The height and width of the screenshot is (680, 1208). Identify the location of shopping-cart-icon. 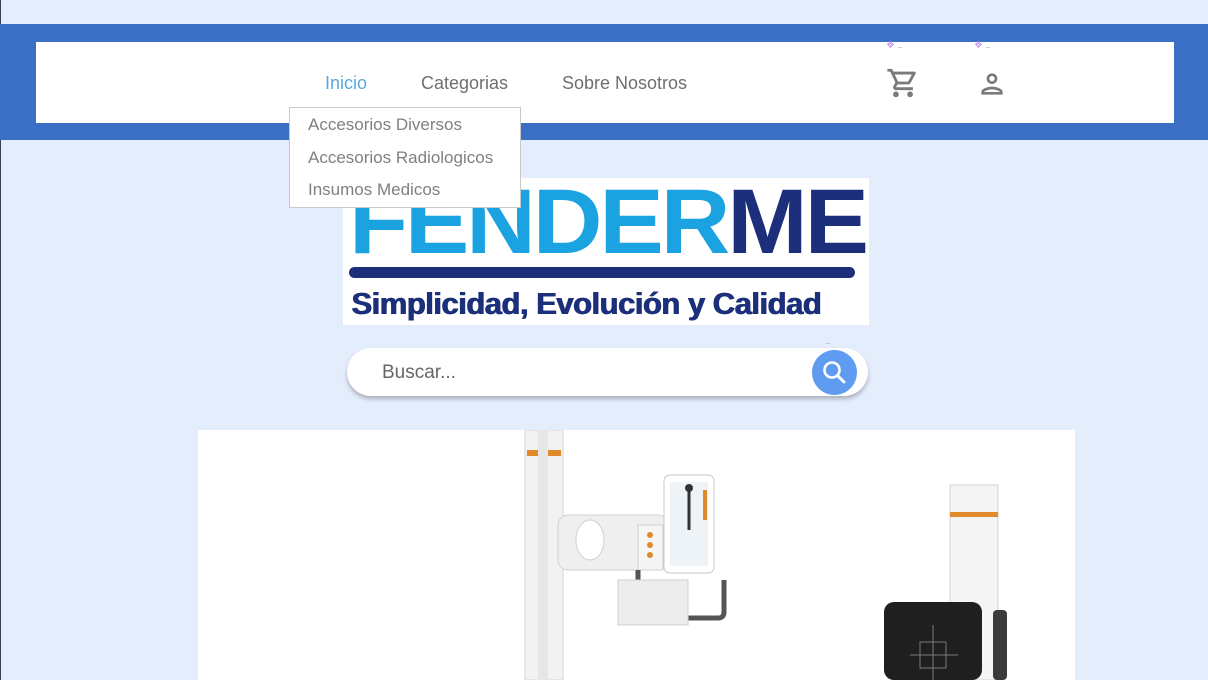
(903, 83).